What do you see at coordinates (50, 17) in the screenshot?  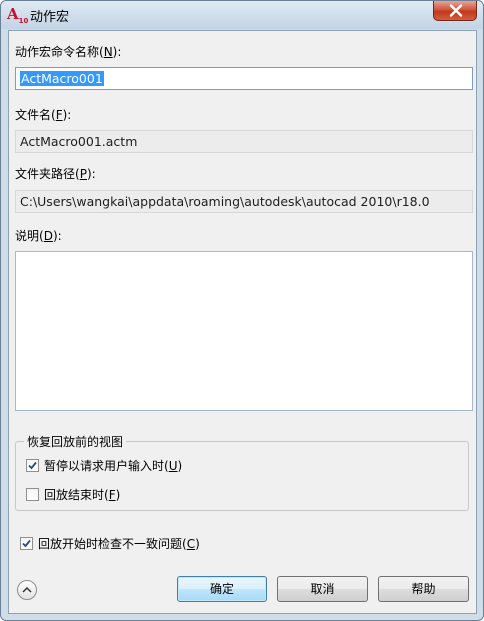 I see `window-title: 动作宏` at bounding box center [50, 17].